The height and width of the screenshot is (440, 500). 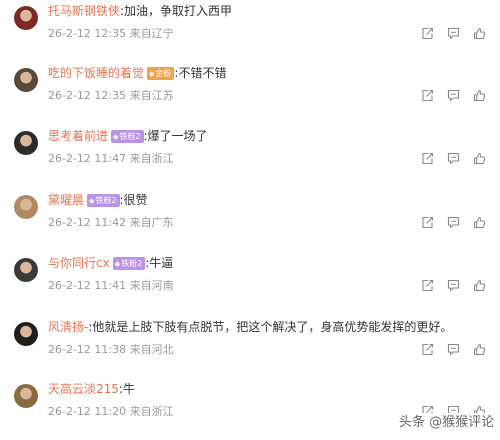 I want to click on comment-text: :很赞, so click(x=133, y=200).